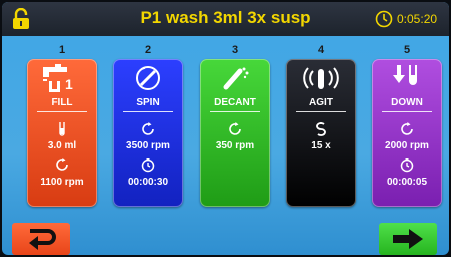 The height and width of the screenshot is (257, 451). Describe the element at coordinates (407, 50) in the screenshot. I see `step-number-5: 5` at that location.